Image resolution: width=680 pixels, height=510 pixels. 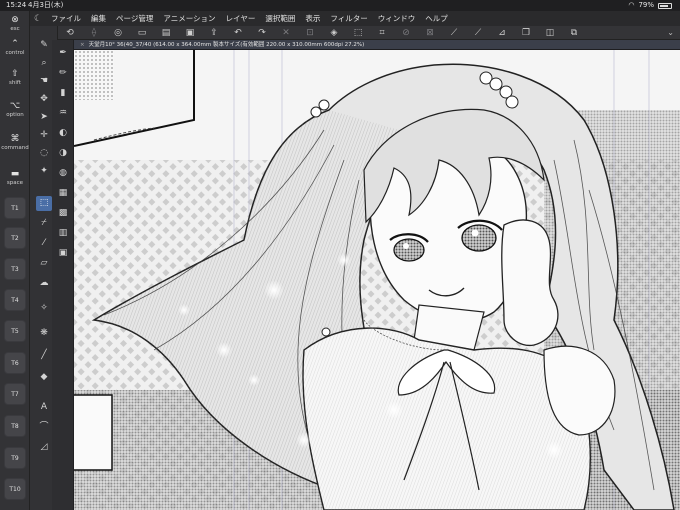 I want to click on zoom-tool-icon: ⌕, so click(x=44, y=63).